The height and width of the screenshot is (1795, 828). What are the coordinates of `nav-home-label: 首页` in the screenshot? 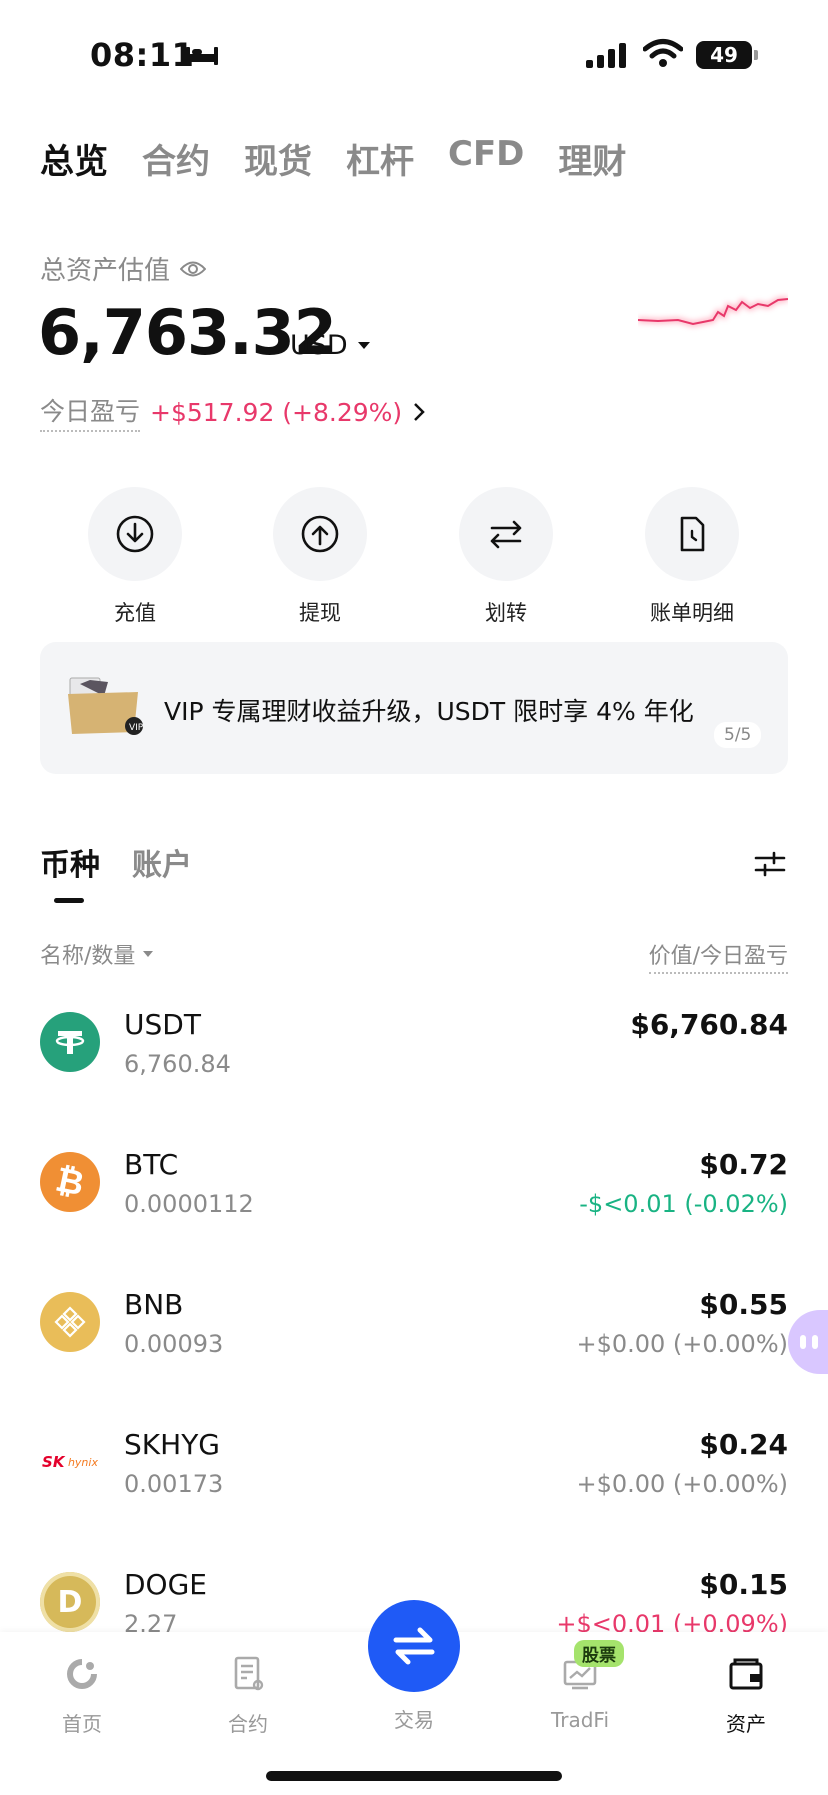 It's located at (82, 1724).